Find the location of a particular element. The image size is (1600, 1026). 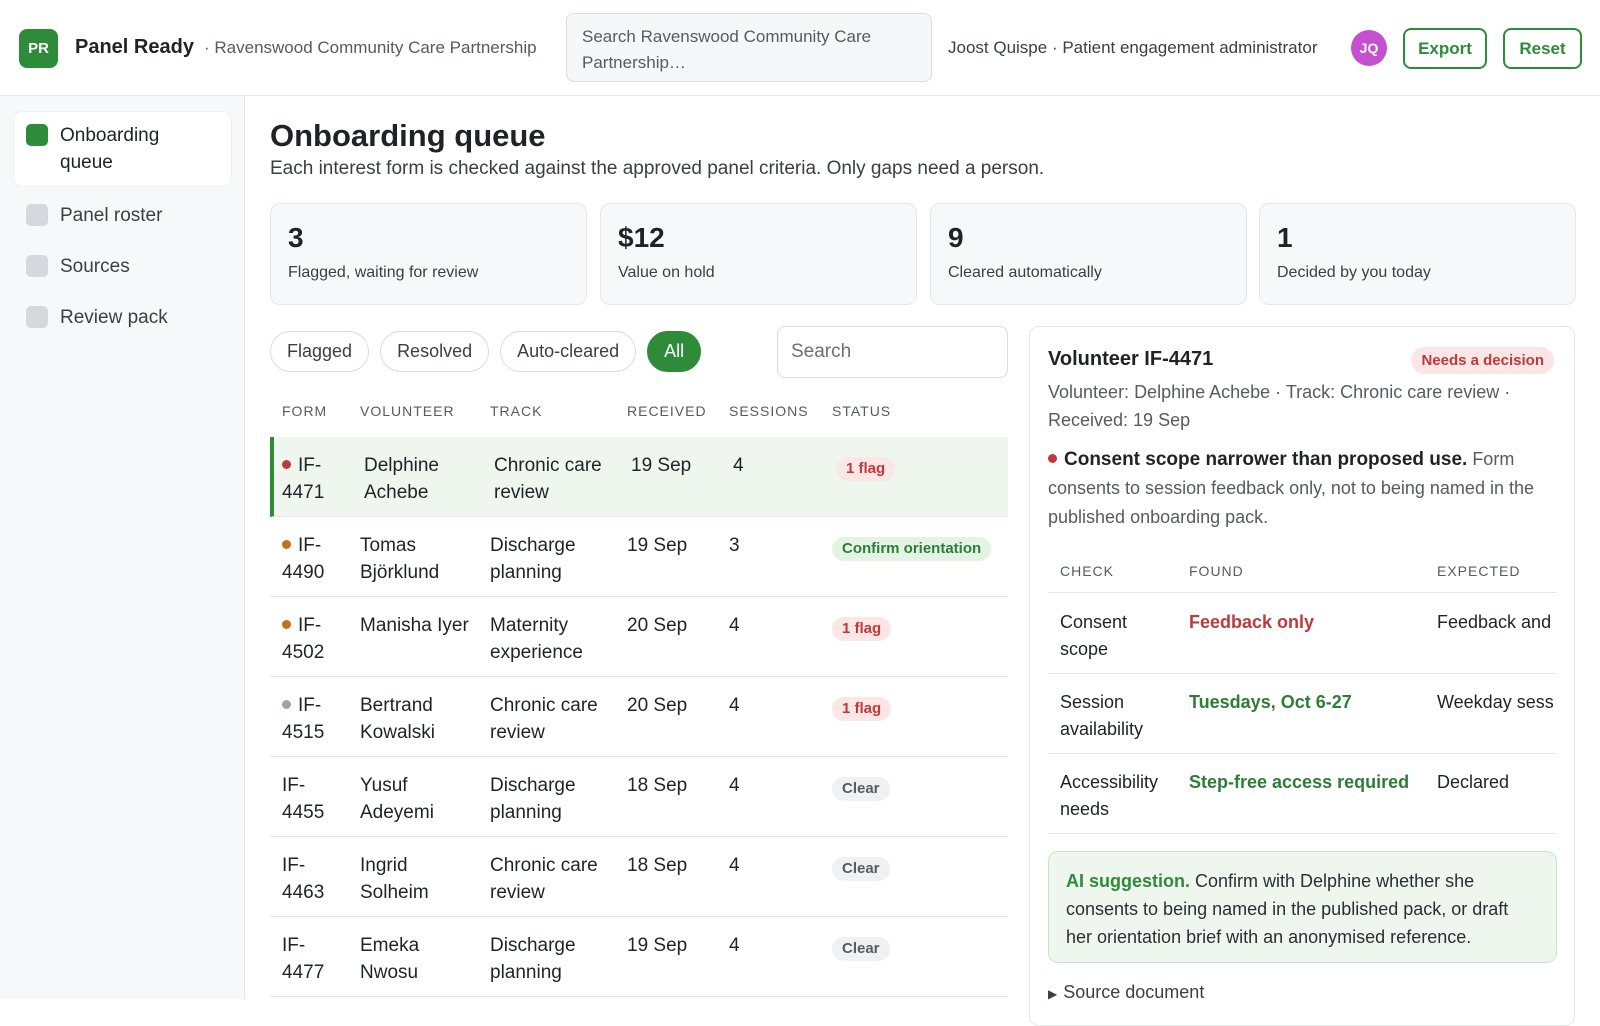

priority-dot-icon is located at coordinates (286, 704).